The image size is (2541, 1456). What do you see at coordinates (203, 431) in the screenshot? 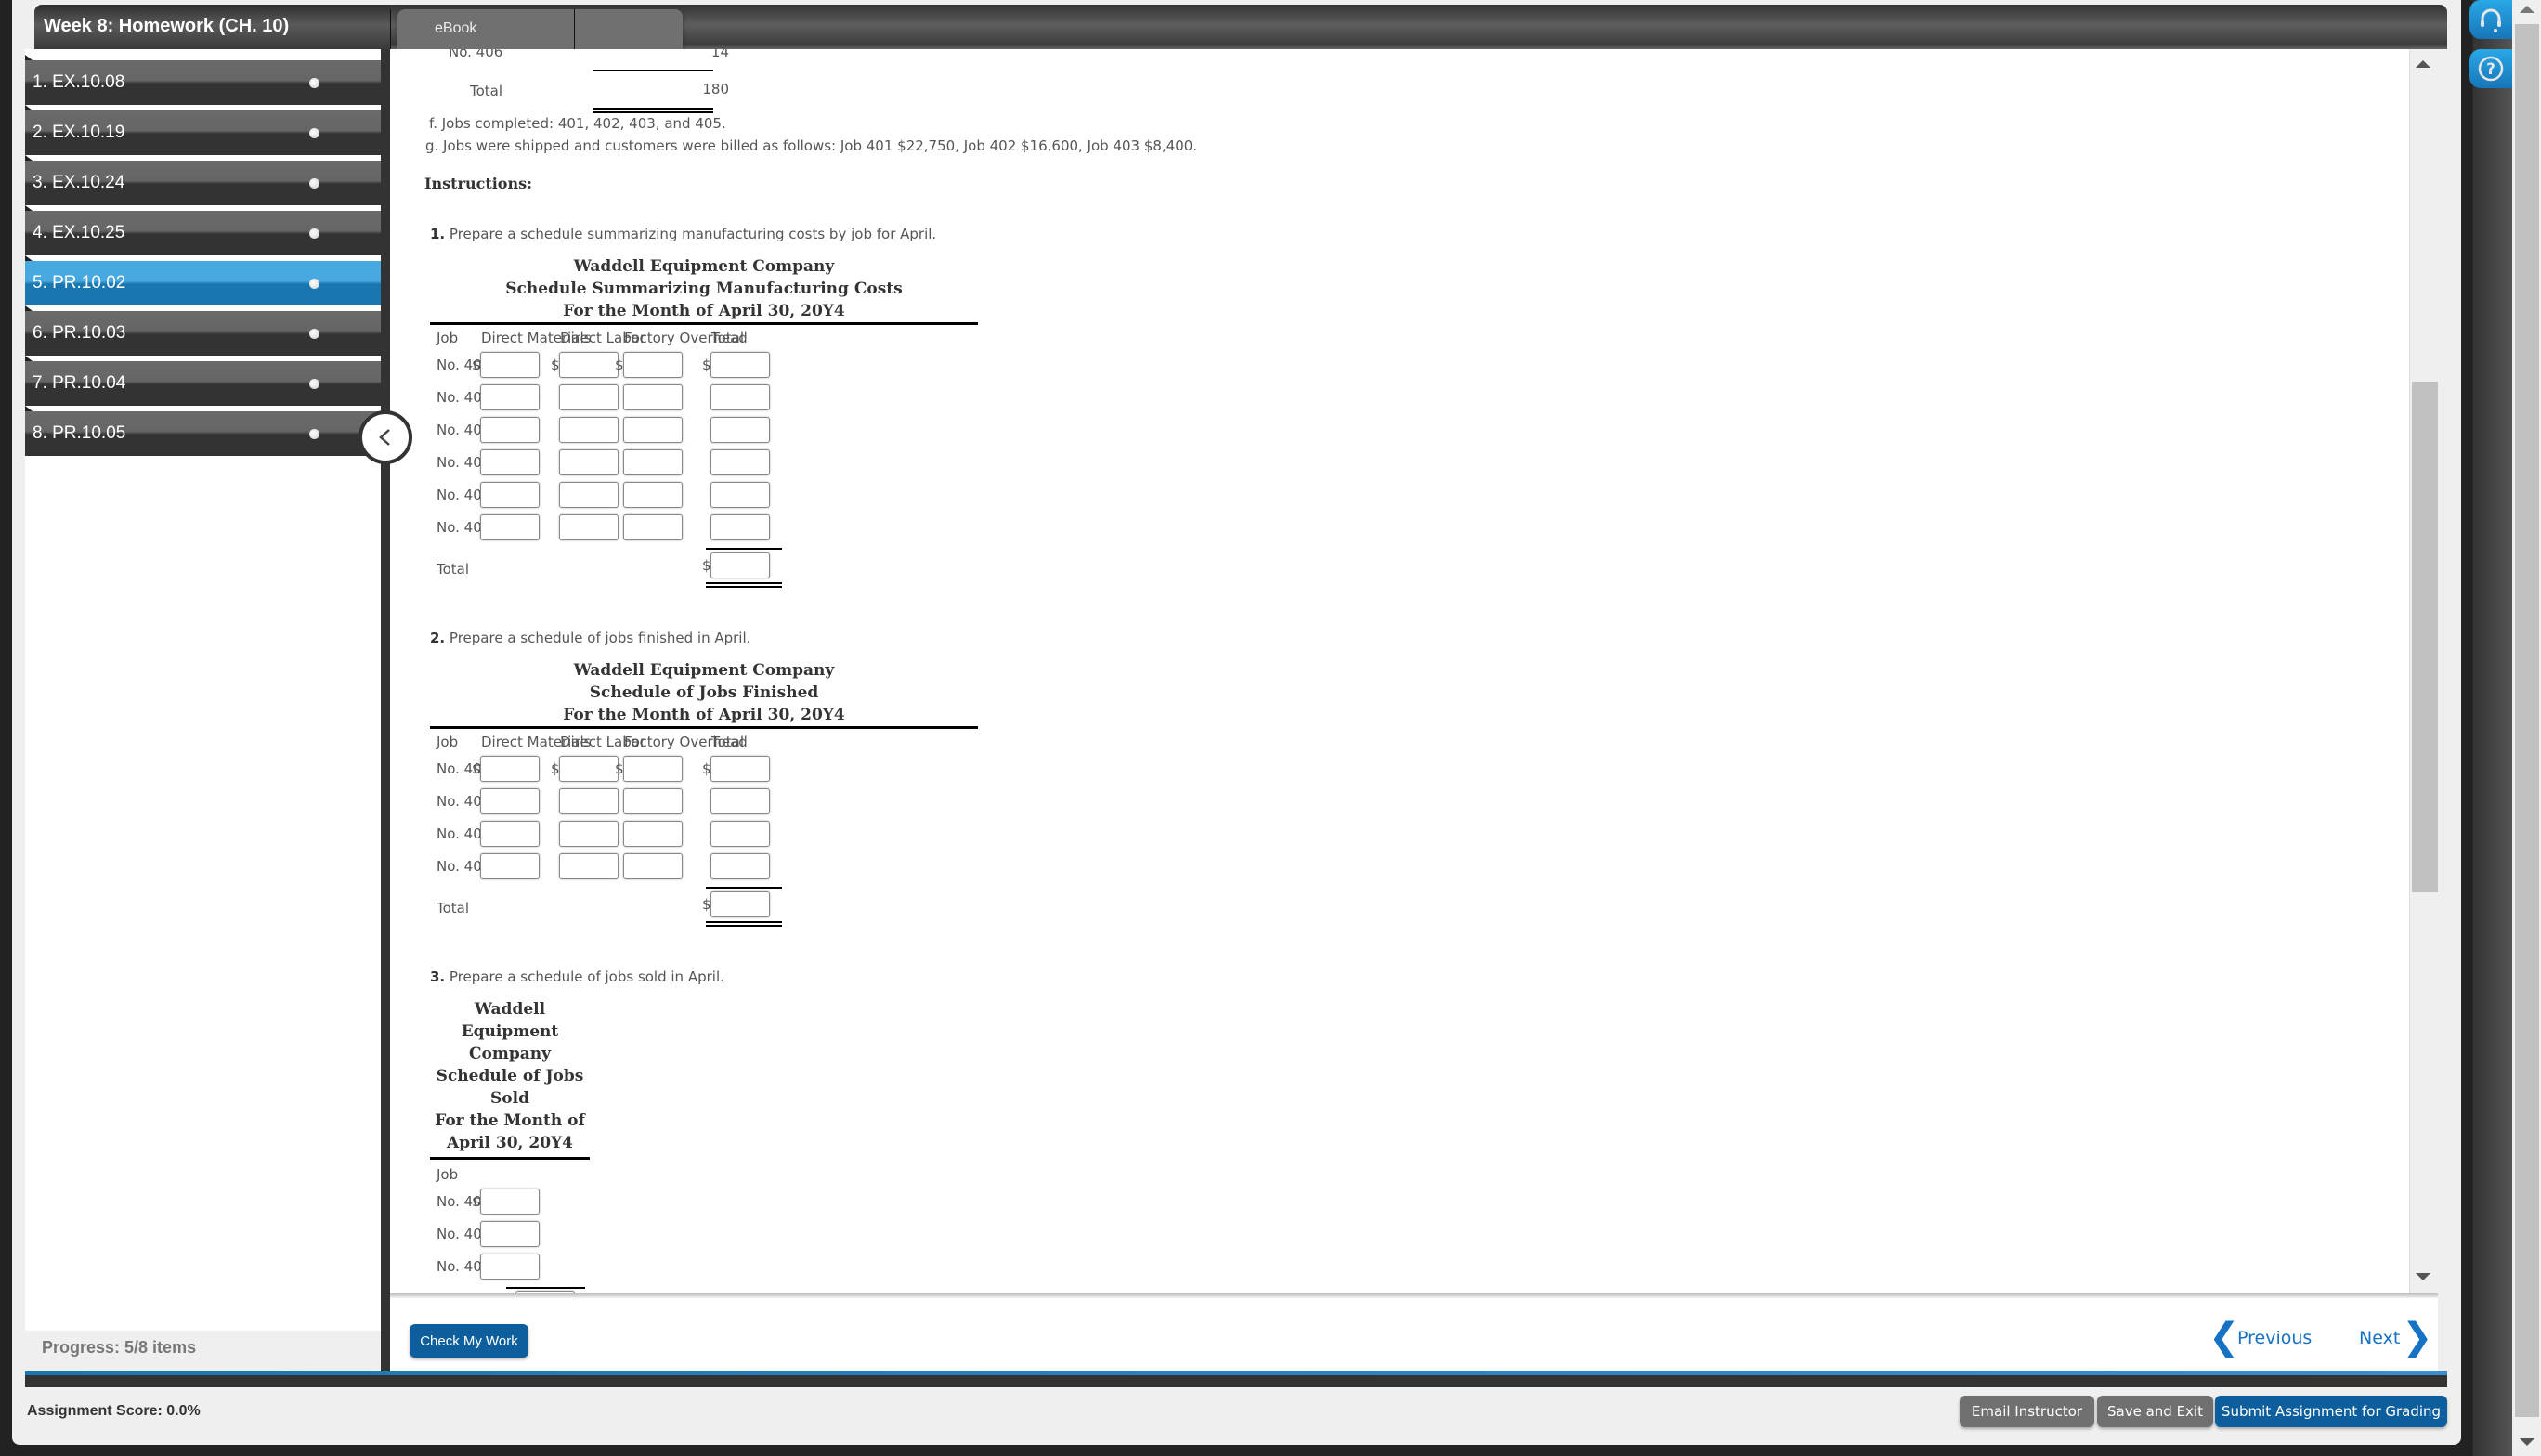
I see `sidebar-item-8: 8. PR.10.05` at bounding box center [203, 431].